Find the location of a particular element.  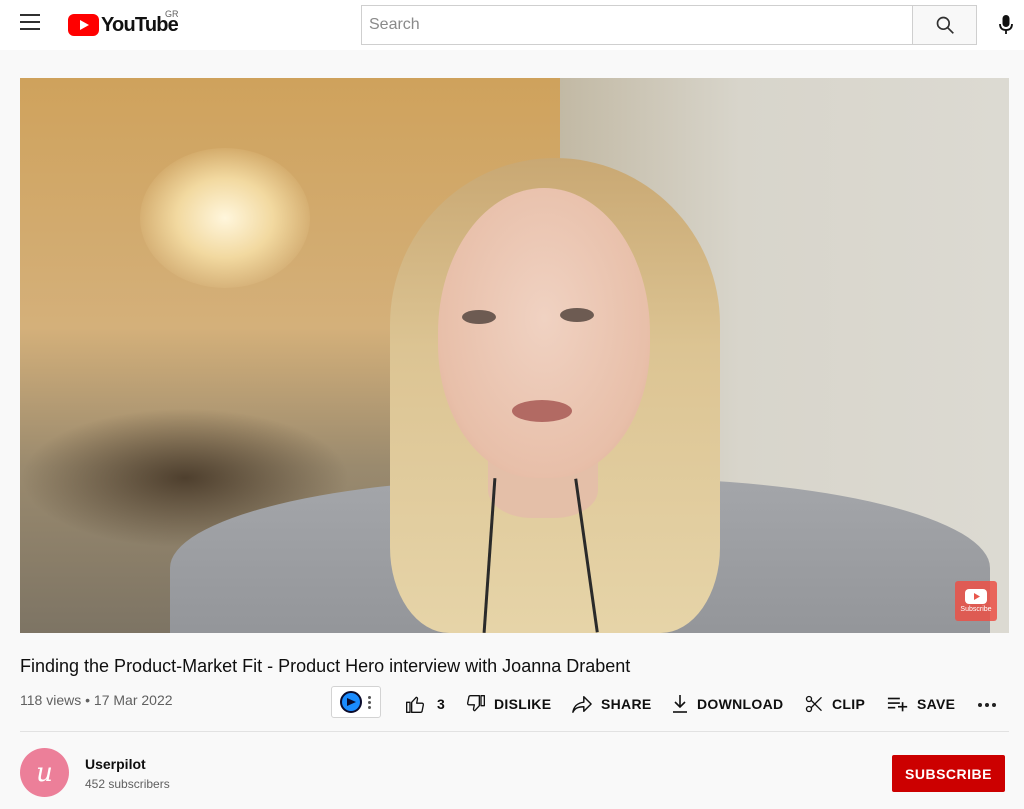

mic-icon is located at coordinates (1006, 24).